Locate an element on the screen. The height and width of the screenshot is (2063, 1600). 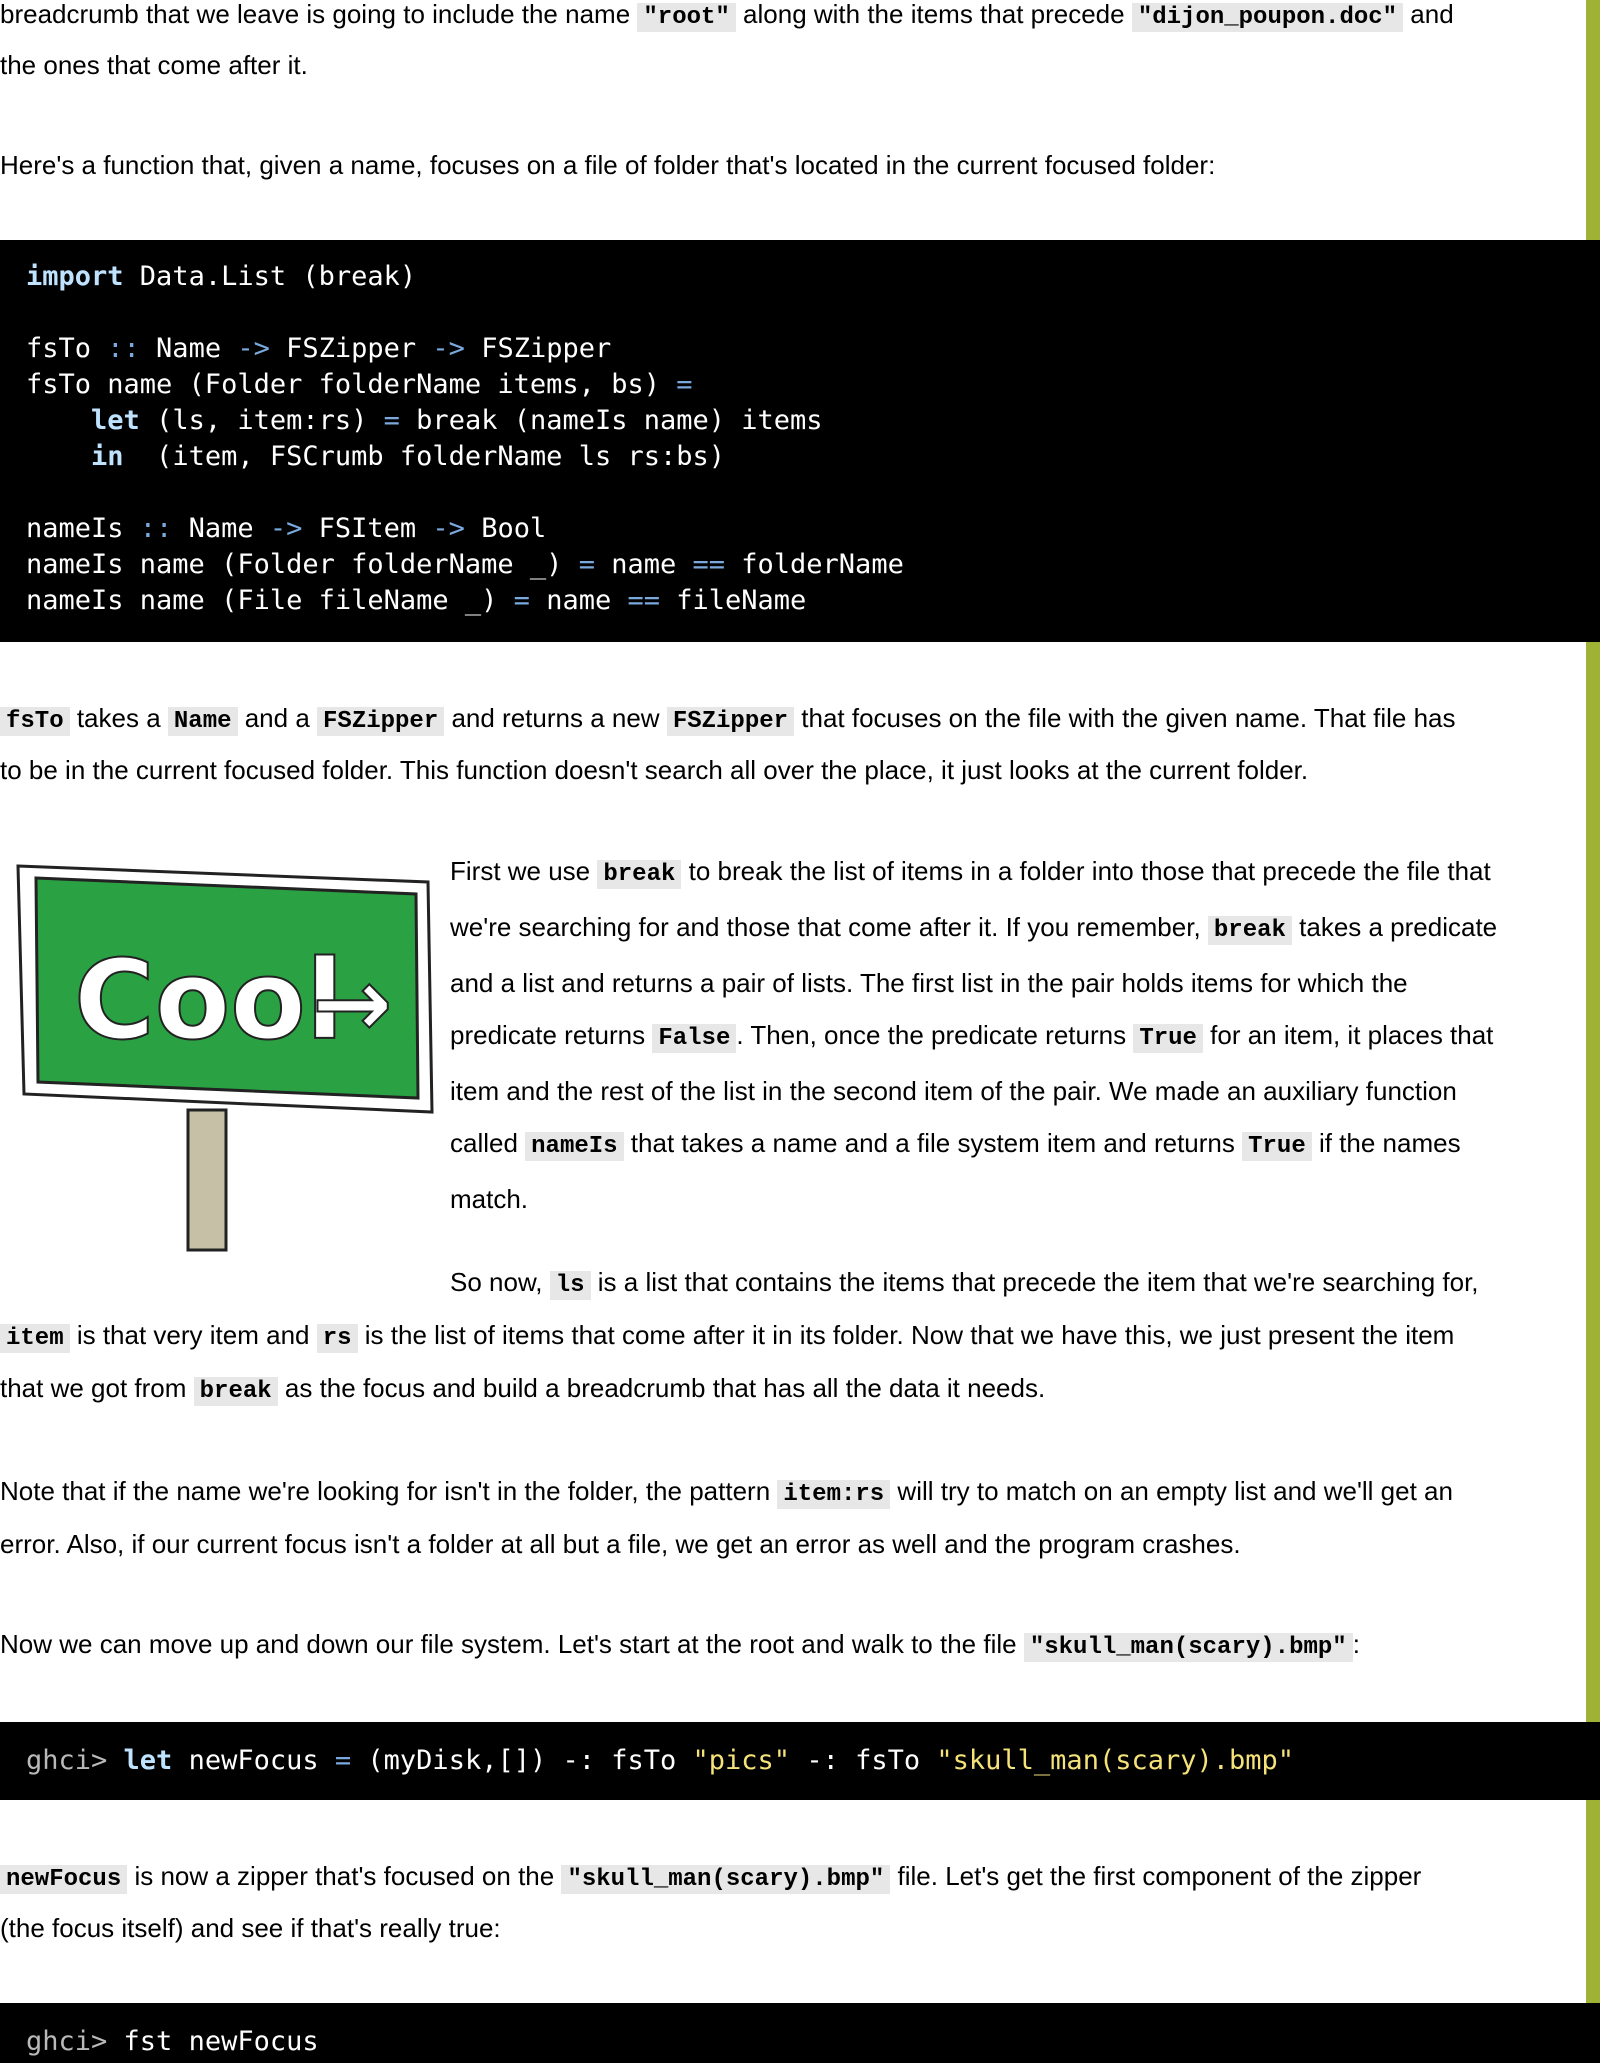
code-token: -: fsTo is located at coordinates (863, 1760).